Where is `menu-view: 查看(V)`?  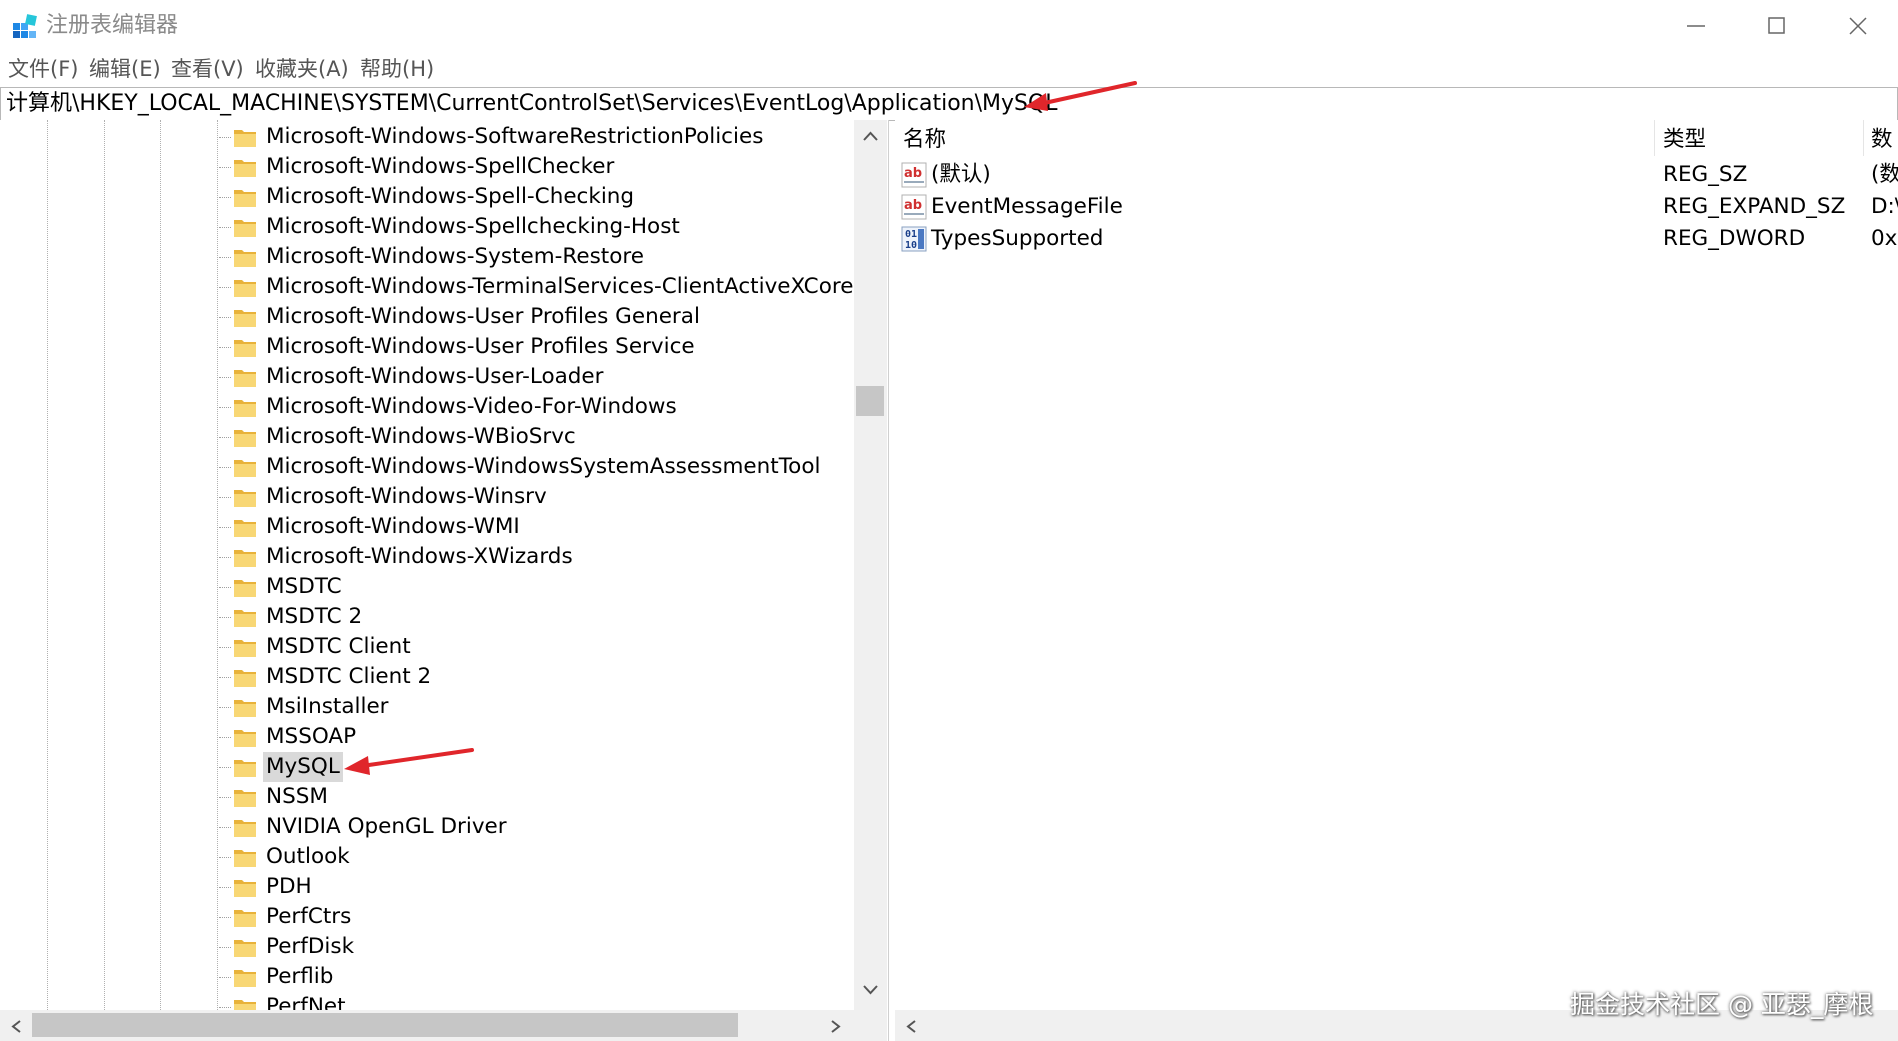 menu-view: 查看(V) is located at coordinates (207, 69).